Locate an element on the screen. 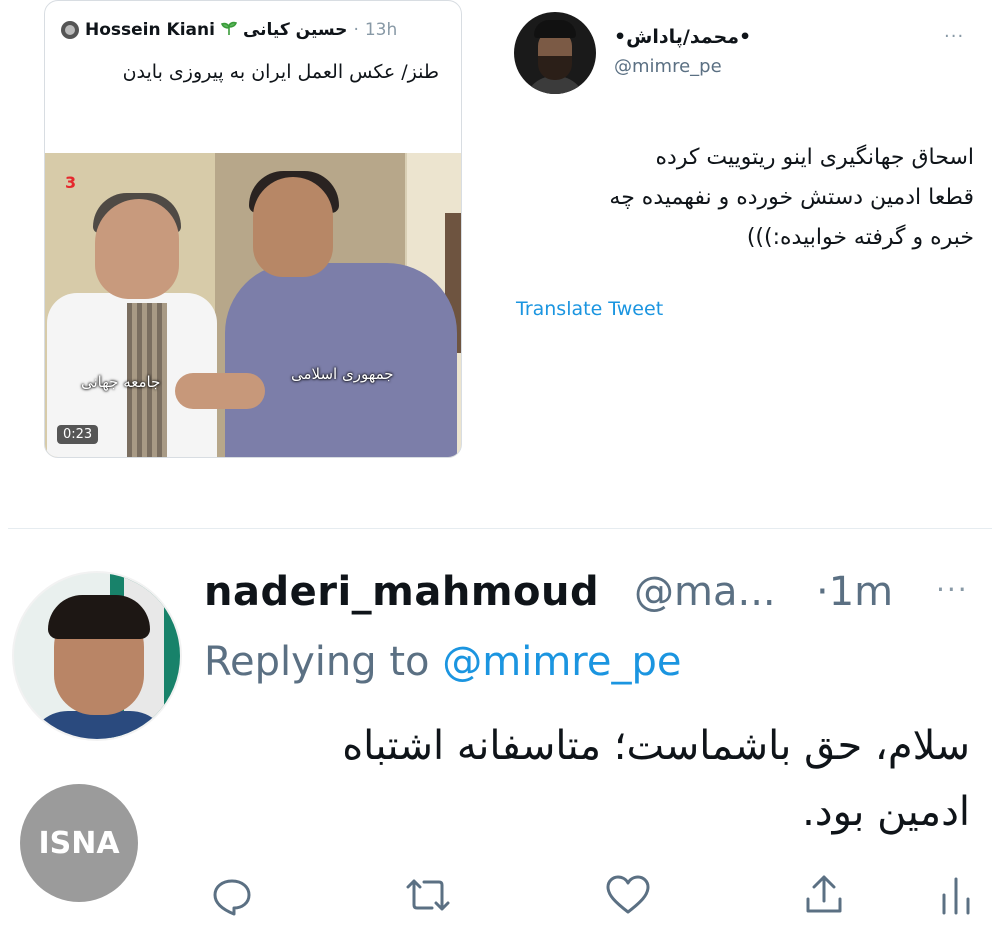 This screenshot has width=1000, height=944. sprout-icon is located at coordinates (228, 30).